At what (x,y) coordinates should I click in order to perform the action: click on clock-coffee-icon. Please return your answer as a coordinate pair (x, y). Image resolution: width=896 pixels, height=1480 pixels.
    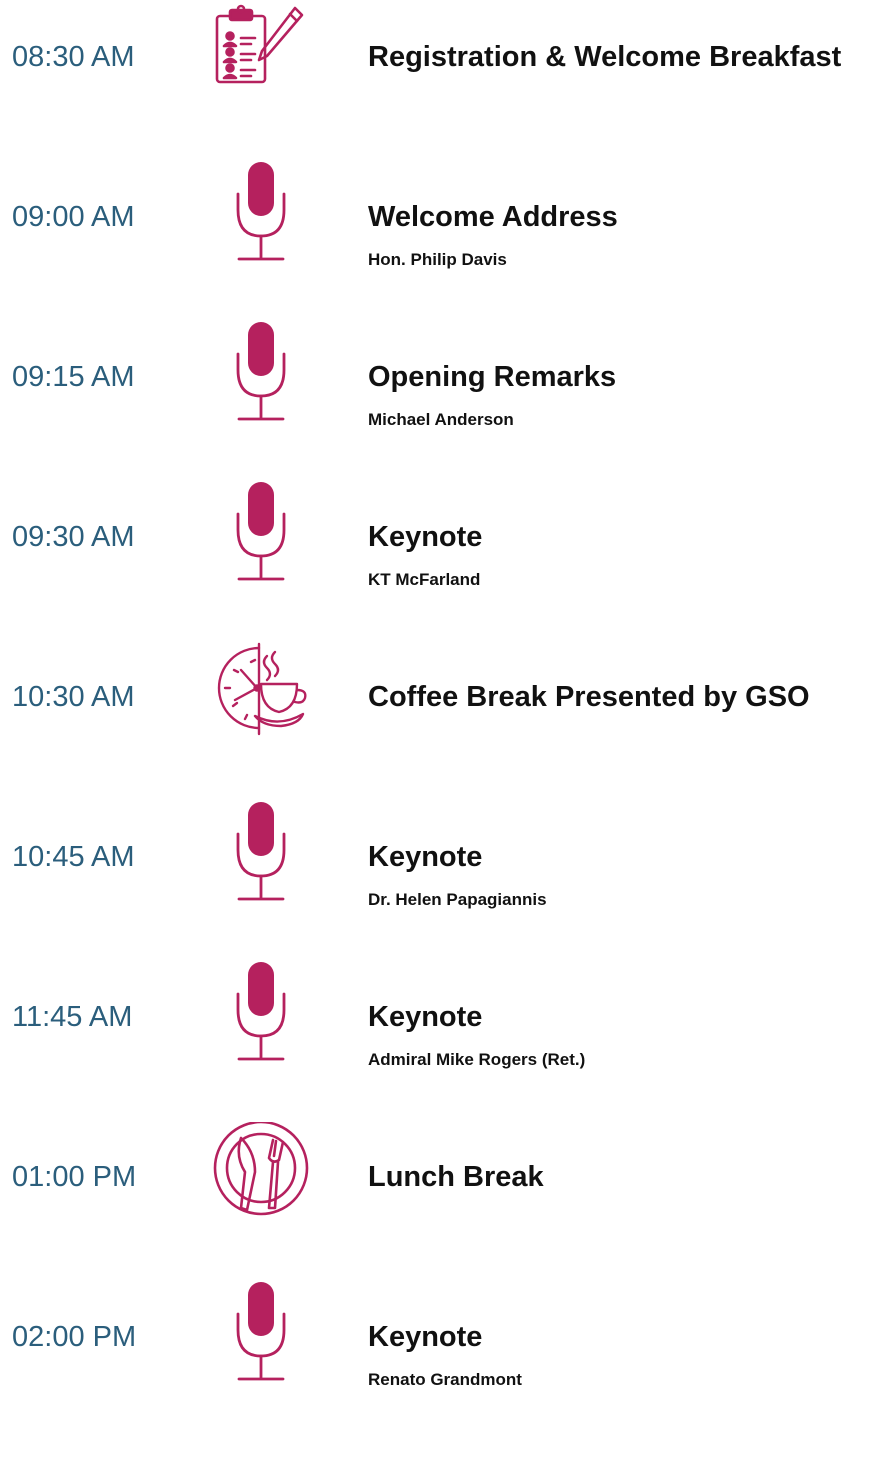
    Looking at the image, I should click on (261, 692).